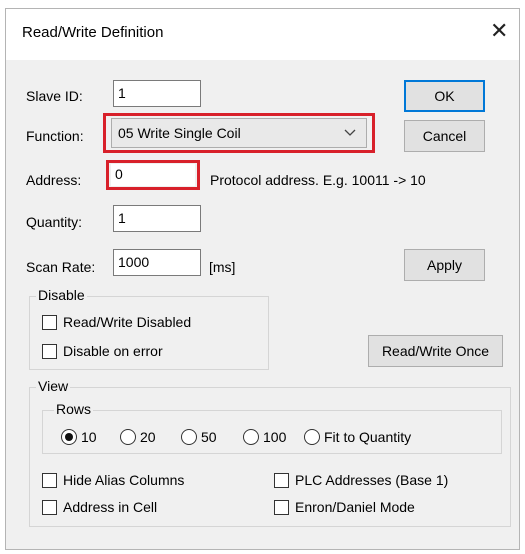 The image size is (525, 554). I want to click on read-write-disabled-checkbox, so click(49, 322).